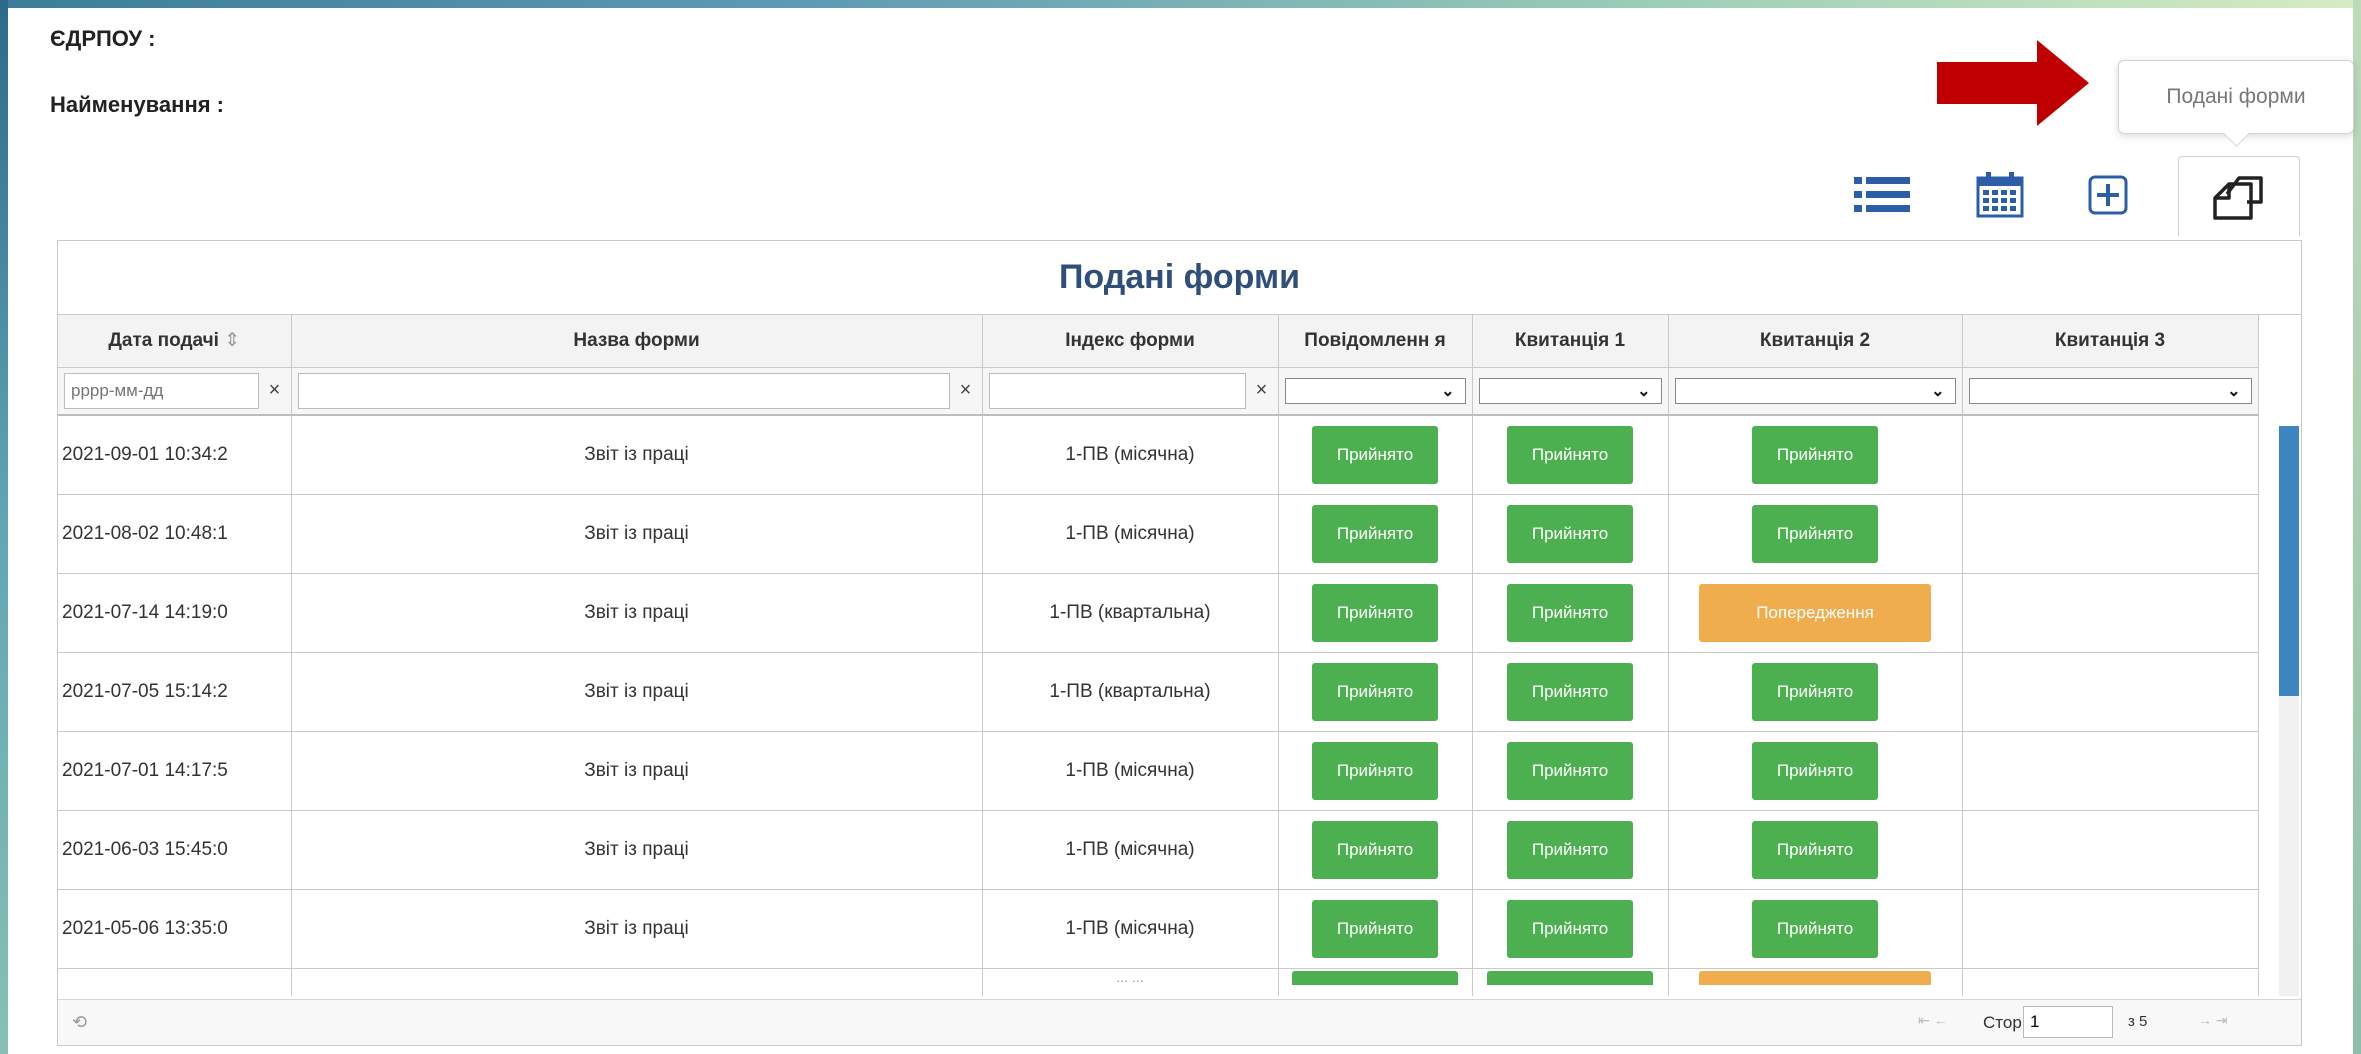  I want to click on red-arrow-icon, so click(2013, 83).